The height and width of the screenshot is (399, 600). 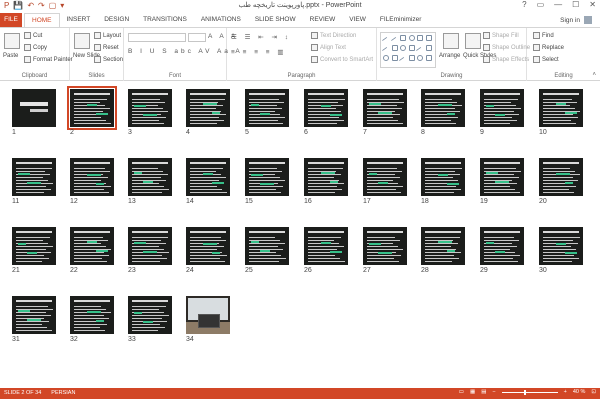 I want to click on tab-fileminimizer: FILEminimizer, so click(x=401, y=20).